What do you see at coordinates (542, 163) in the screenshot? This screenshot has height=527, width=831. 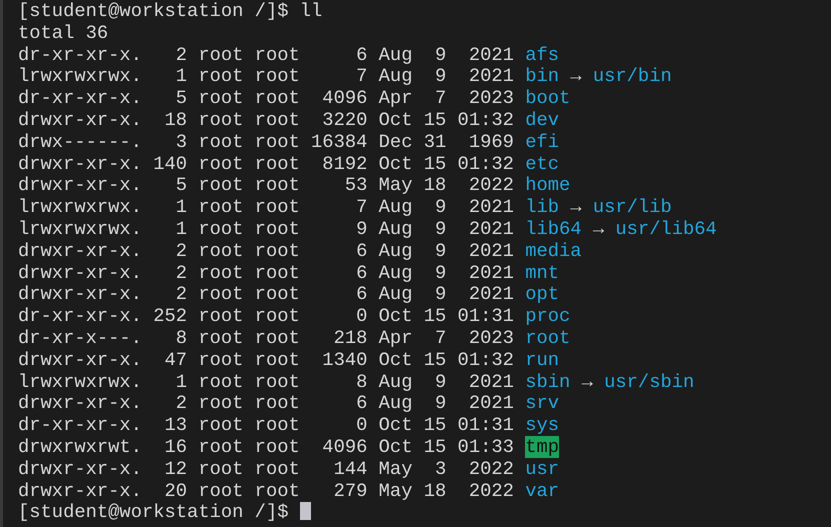 I see `file-name: etc` at bounding box center [542, 163].